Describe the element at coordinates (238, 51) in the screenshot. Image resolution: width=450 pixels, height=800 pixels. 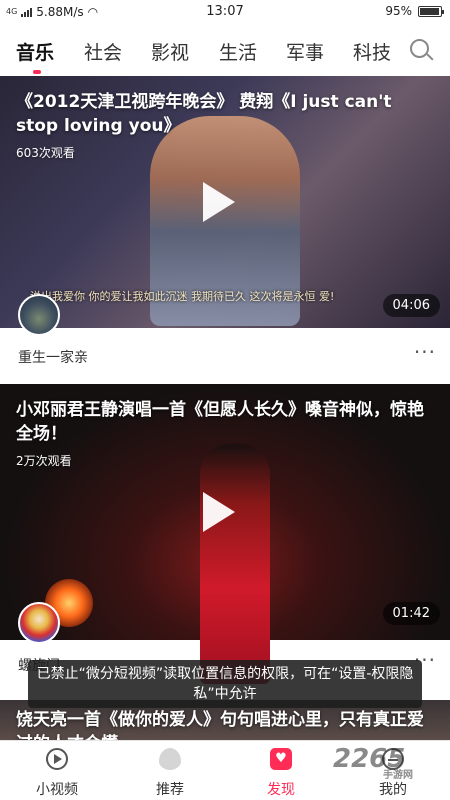
I see `tab-life: 生活` at that location.